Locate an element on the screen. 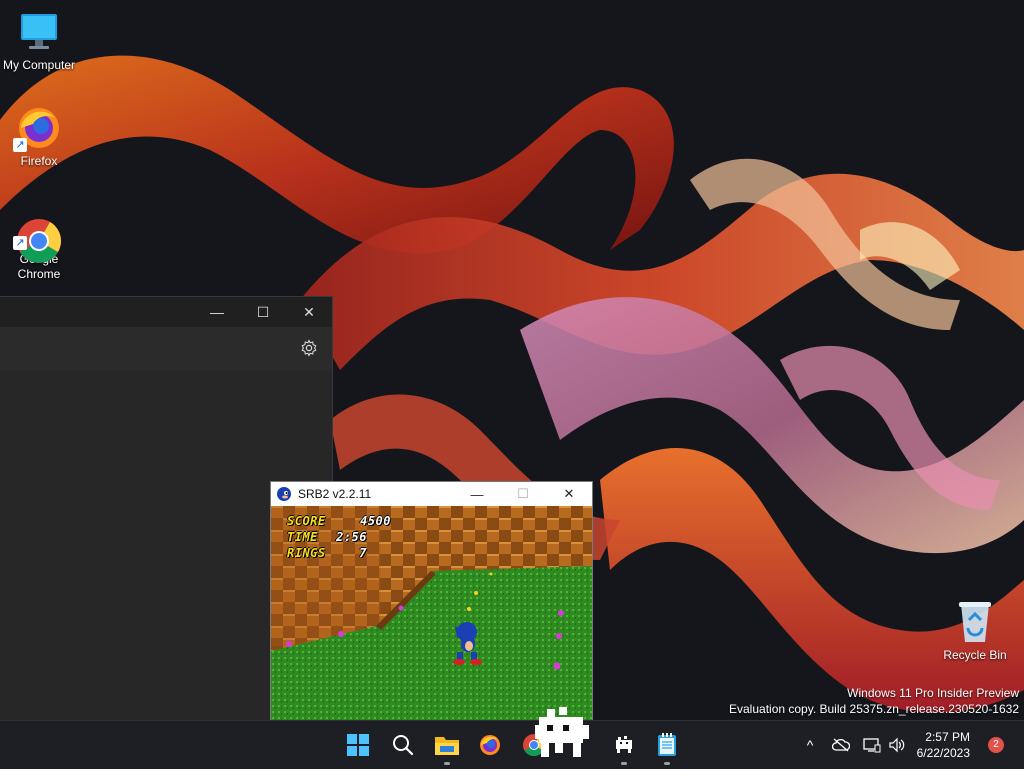 Image resolution: width=1024 pixels, height=769 pixels. search-button is located at coordinates (403, 745).